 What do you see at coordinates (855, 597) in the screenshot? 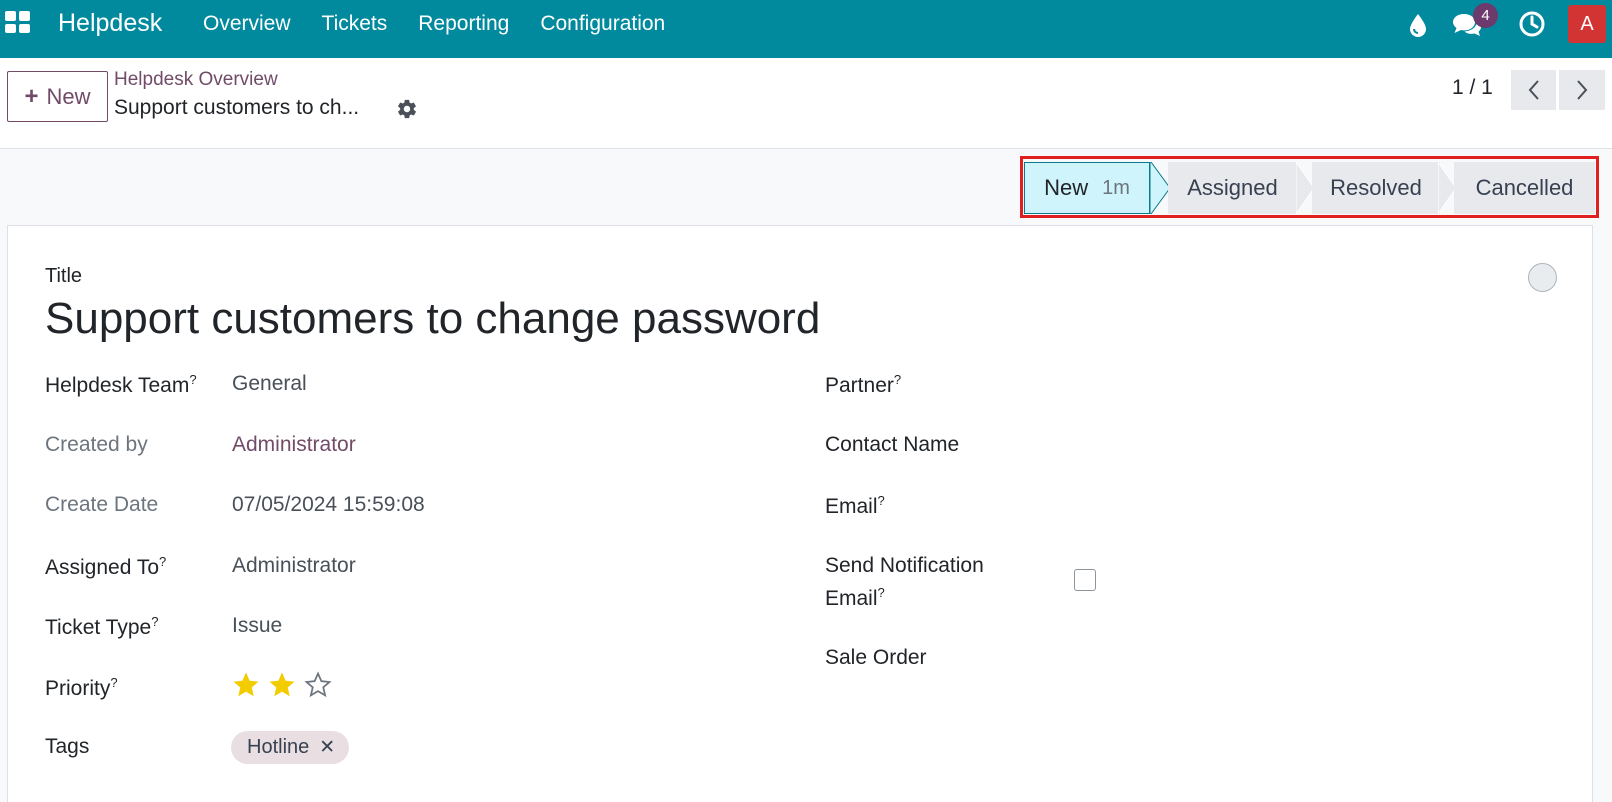
I see `send-notification-label-2: Email?` at bounding box center [855, 597].